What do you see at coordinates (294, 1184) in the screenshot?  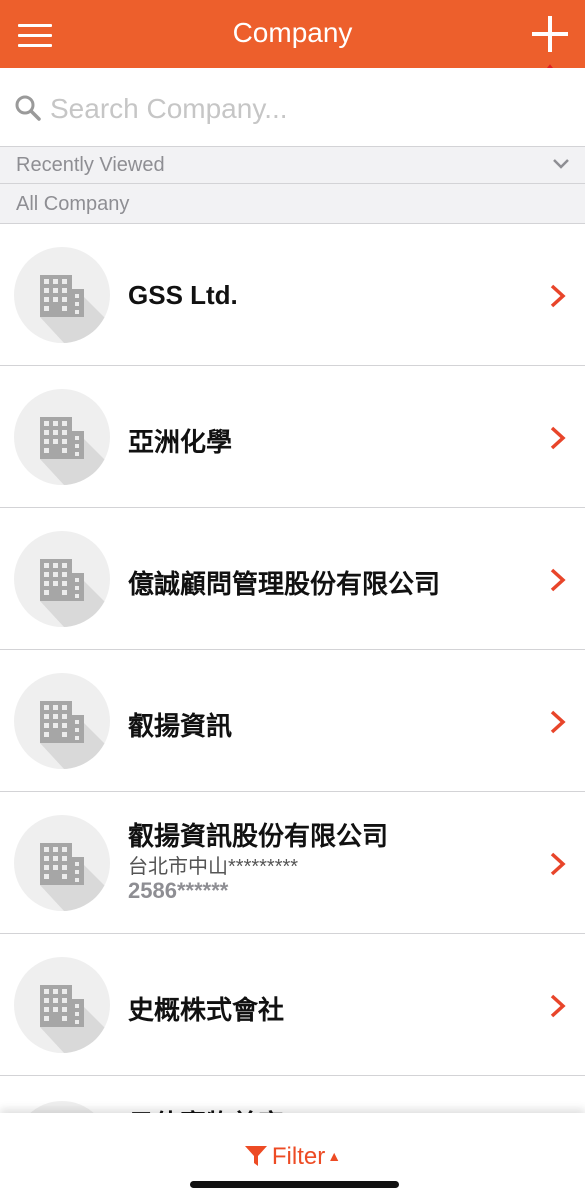 I see `home-indicator` at bounding box center [294, 1184].